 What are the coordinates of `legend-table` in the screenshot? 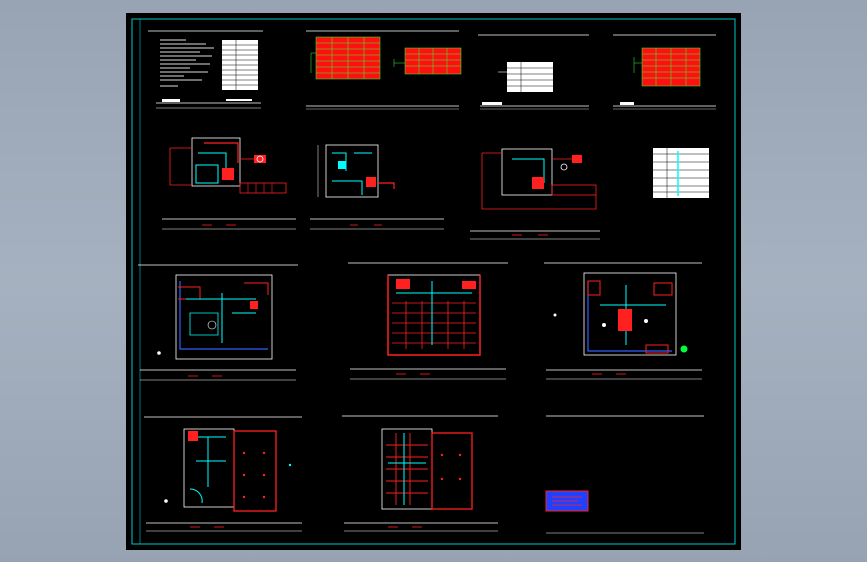 It's located at (530, 77).